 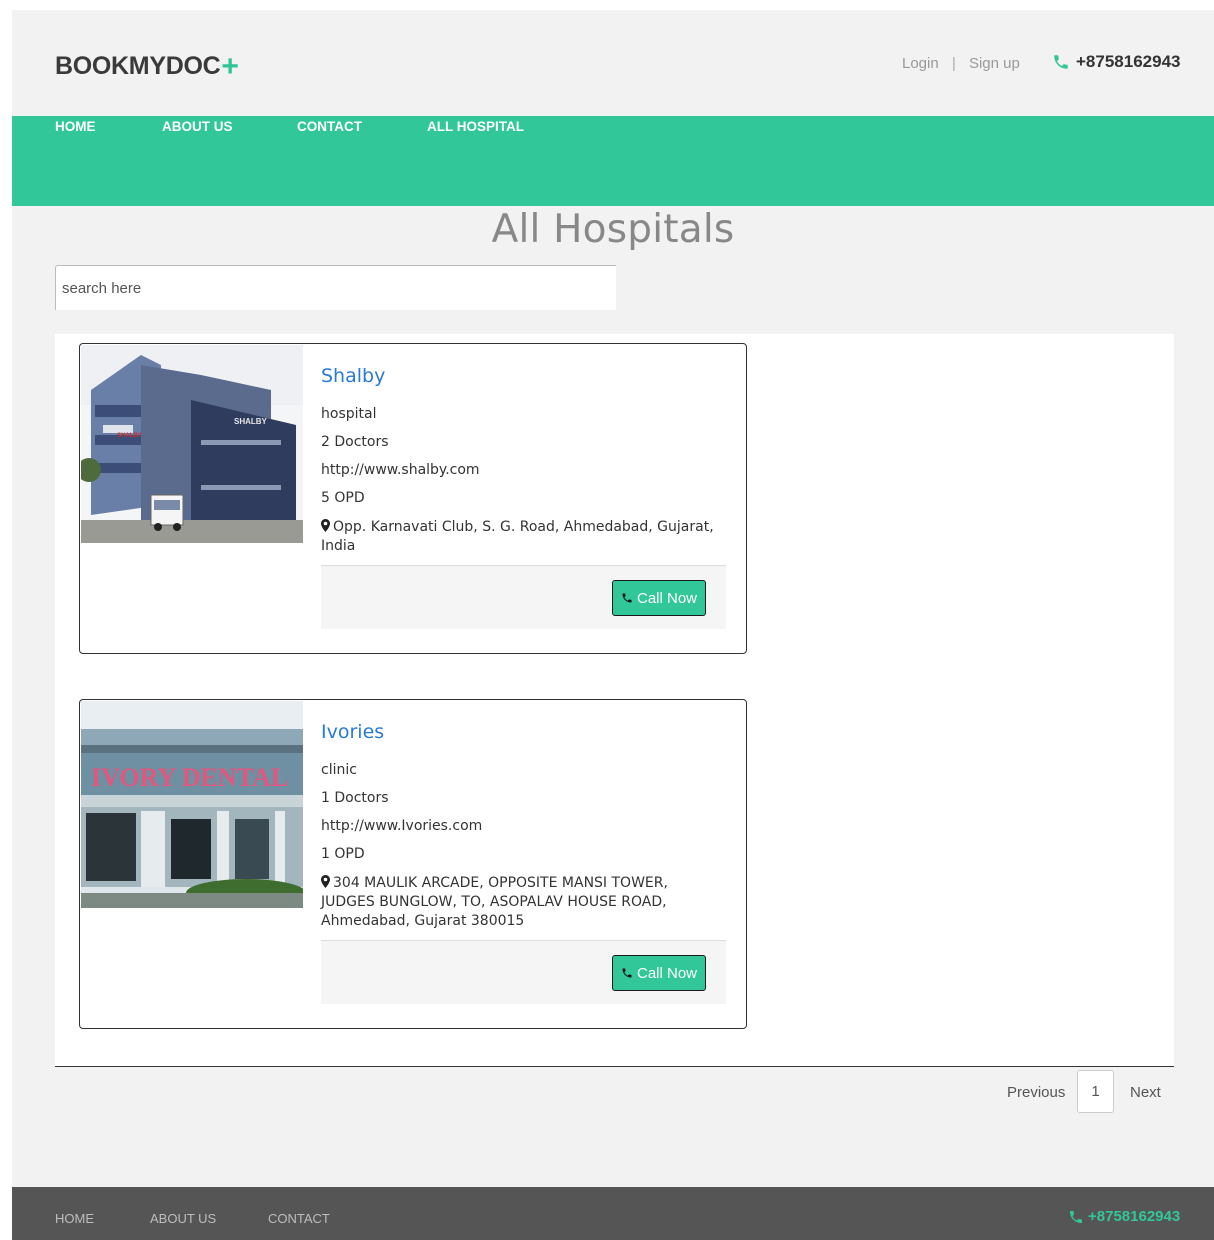 I want to click on hospital-image: IVORY DENTAL, so click(x=193, y=807).